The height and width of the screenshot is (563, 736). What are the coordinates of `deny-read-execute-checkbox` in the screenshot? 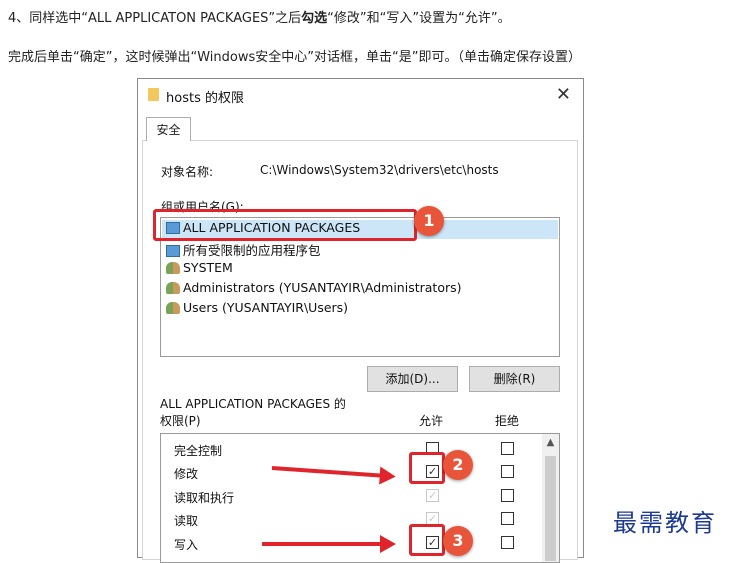 It's located at (507, 495).